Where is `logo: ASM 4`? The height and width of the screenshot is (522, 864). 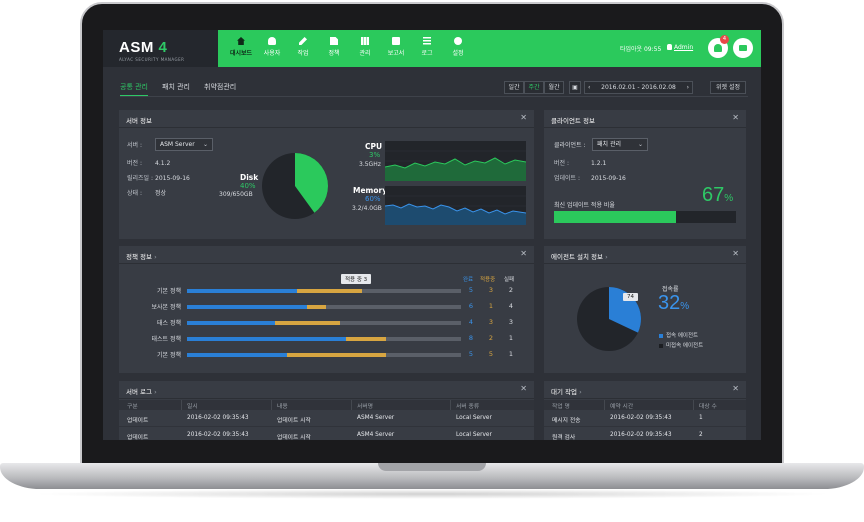
logo: ASM 4 is located at coordinates (143, 47).